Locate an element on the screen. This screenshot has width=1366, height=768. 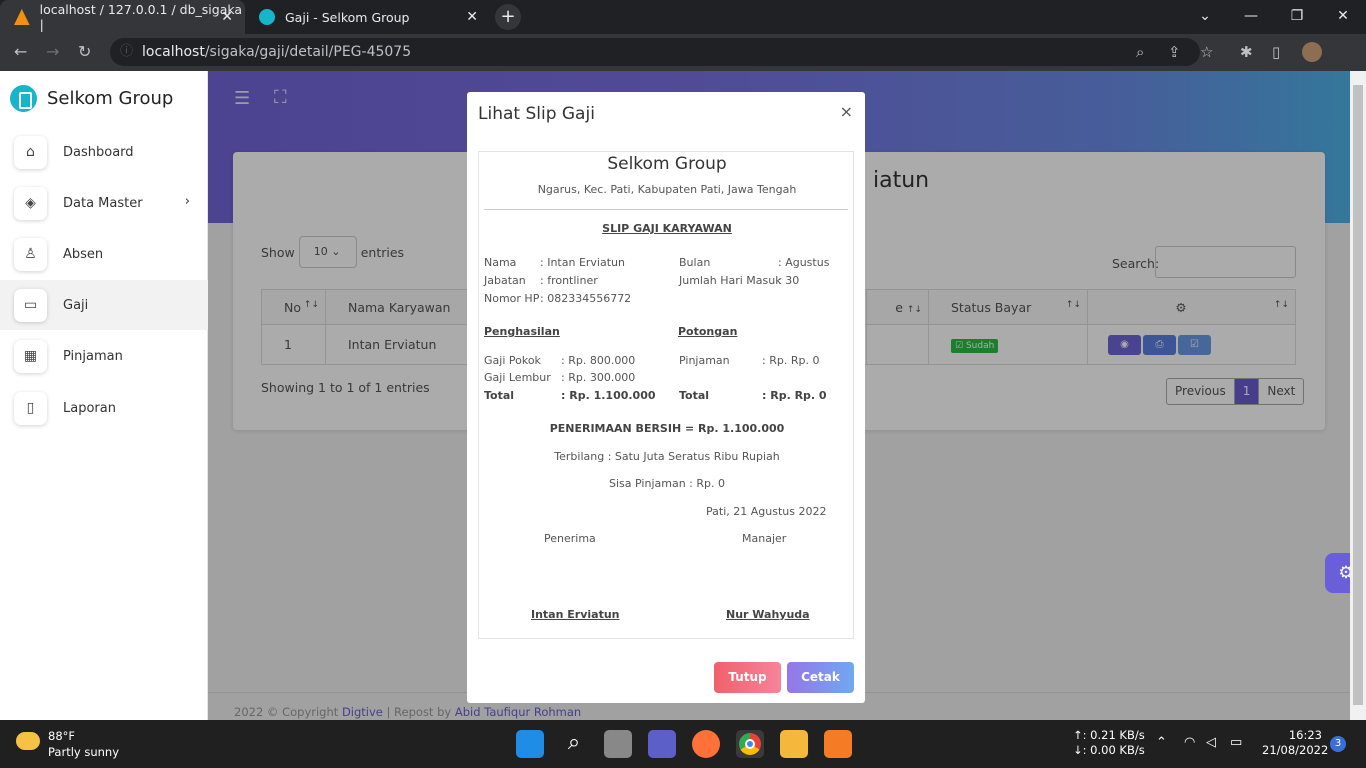
nama-value: : Intan Erviatun is located at coordinates (582, 262).